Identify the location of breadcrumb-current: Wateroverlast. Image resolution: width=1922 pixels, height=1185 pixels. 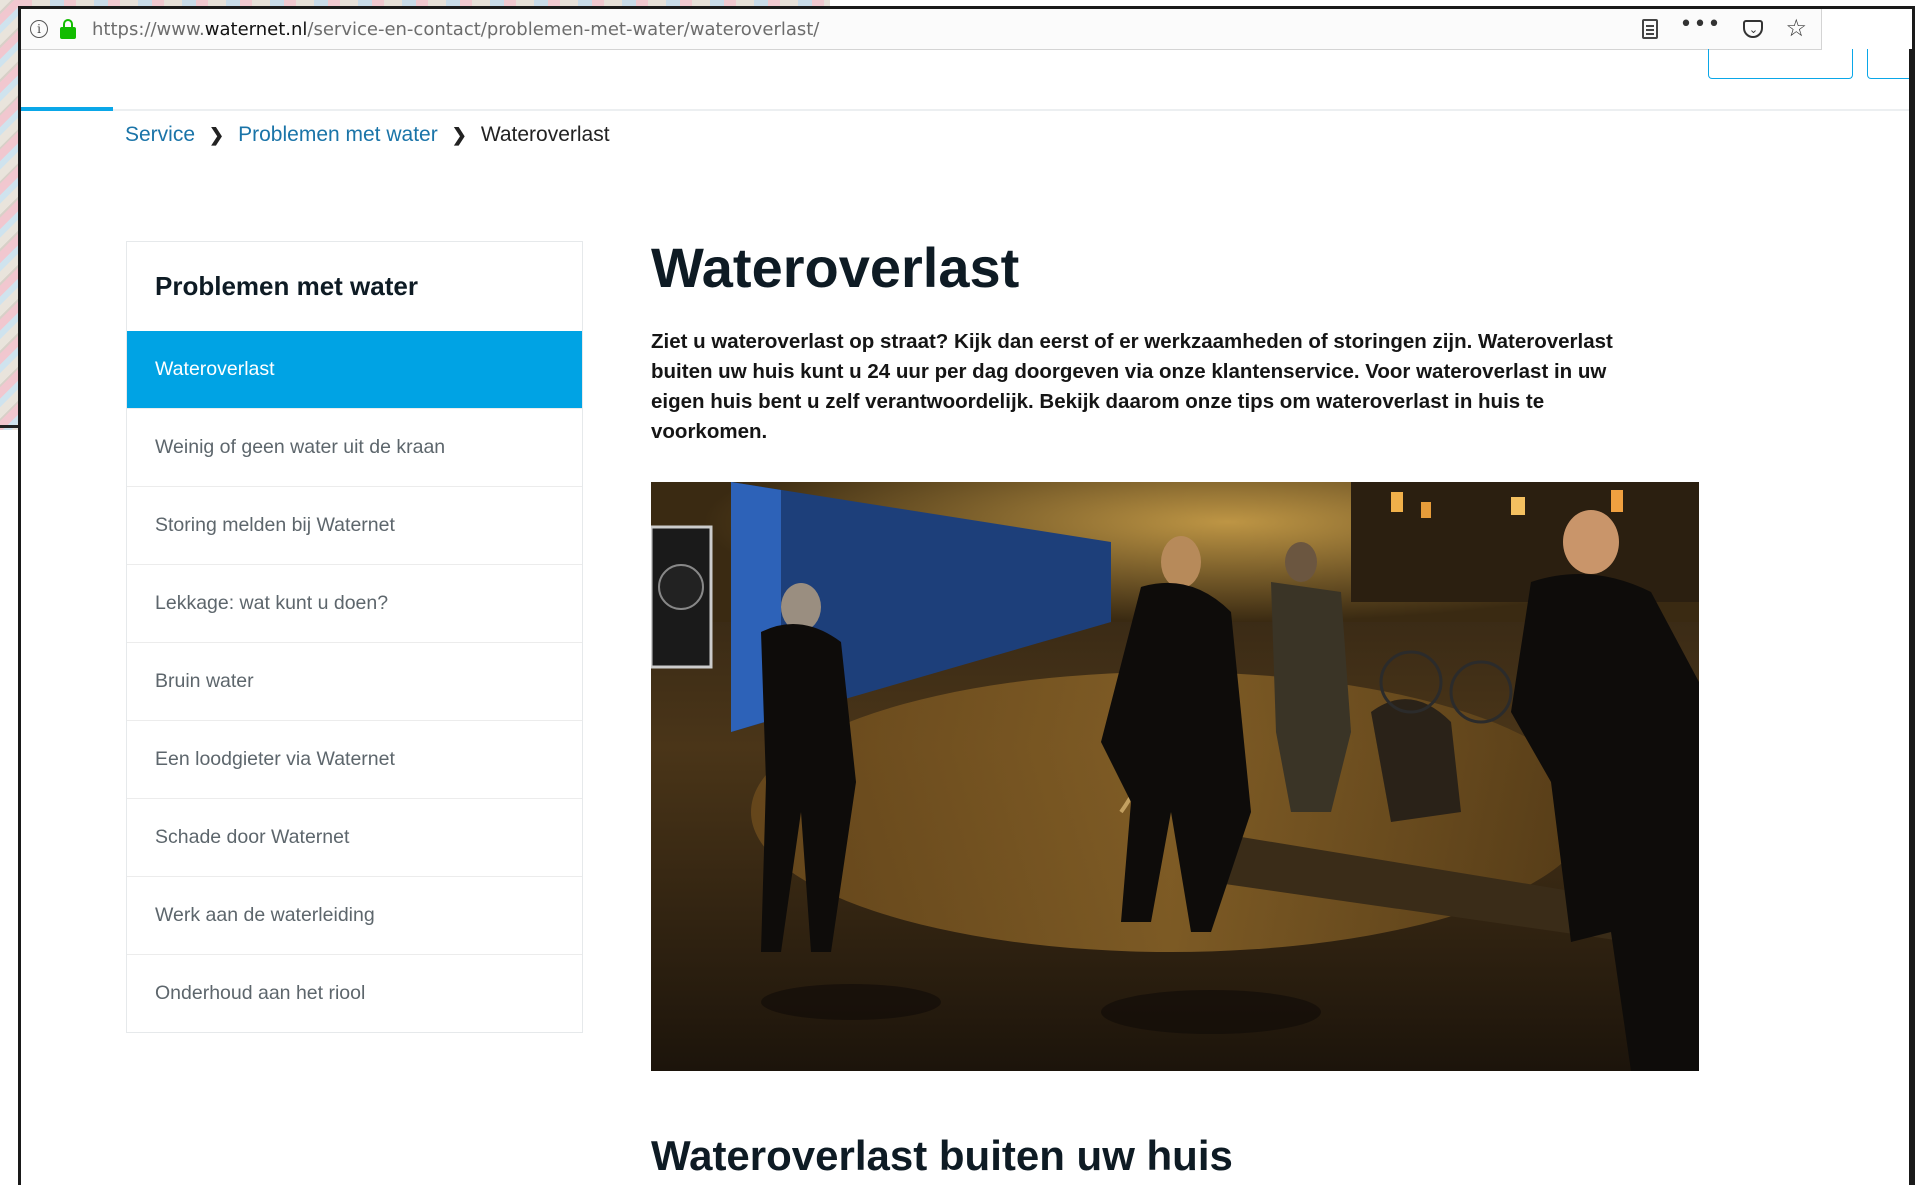
(545, 134).